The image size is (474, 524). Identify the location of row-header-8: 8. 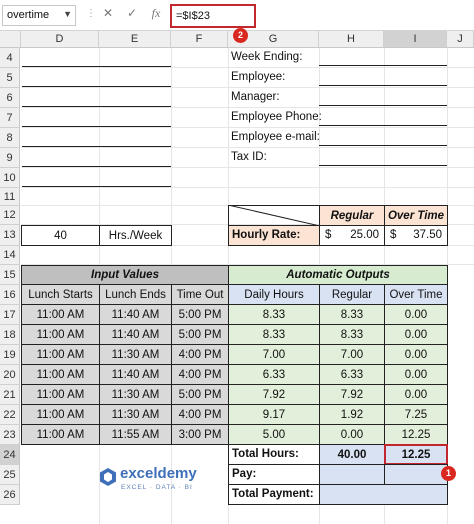
(10, 138).